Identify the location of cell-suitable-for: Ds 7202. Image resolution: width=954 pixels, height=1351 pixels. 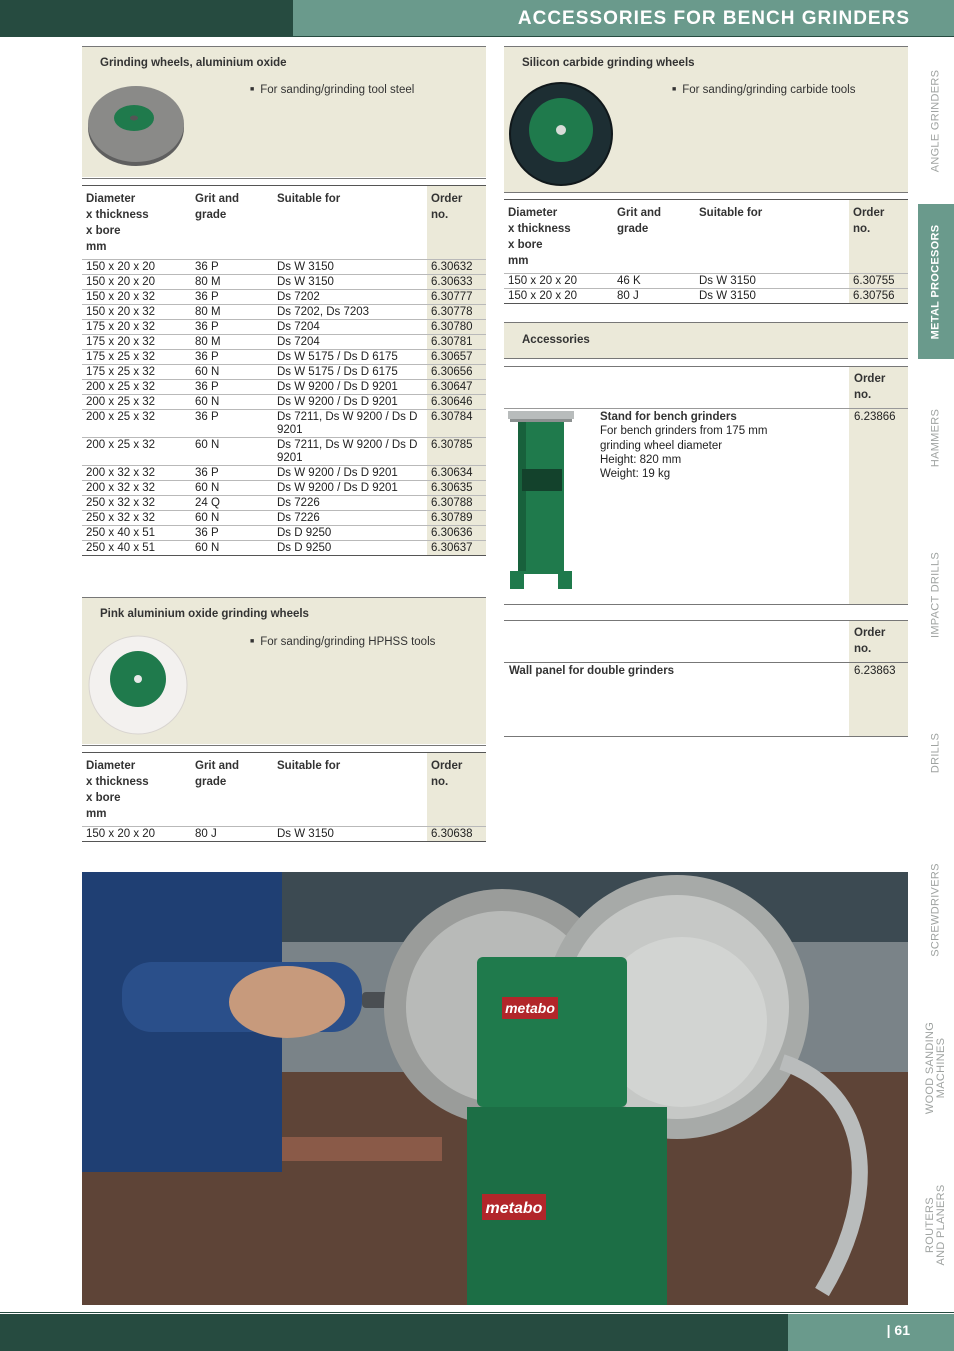
(350, 297).